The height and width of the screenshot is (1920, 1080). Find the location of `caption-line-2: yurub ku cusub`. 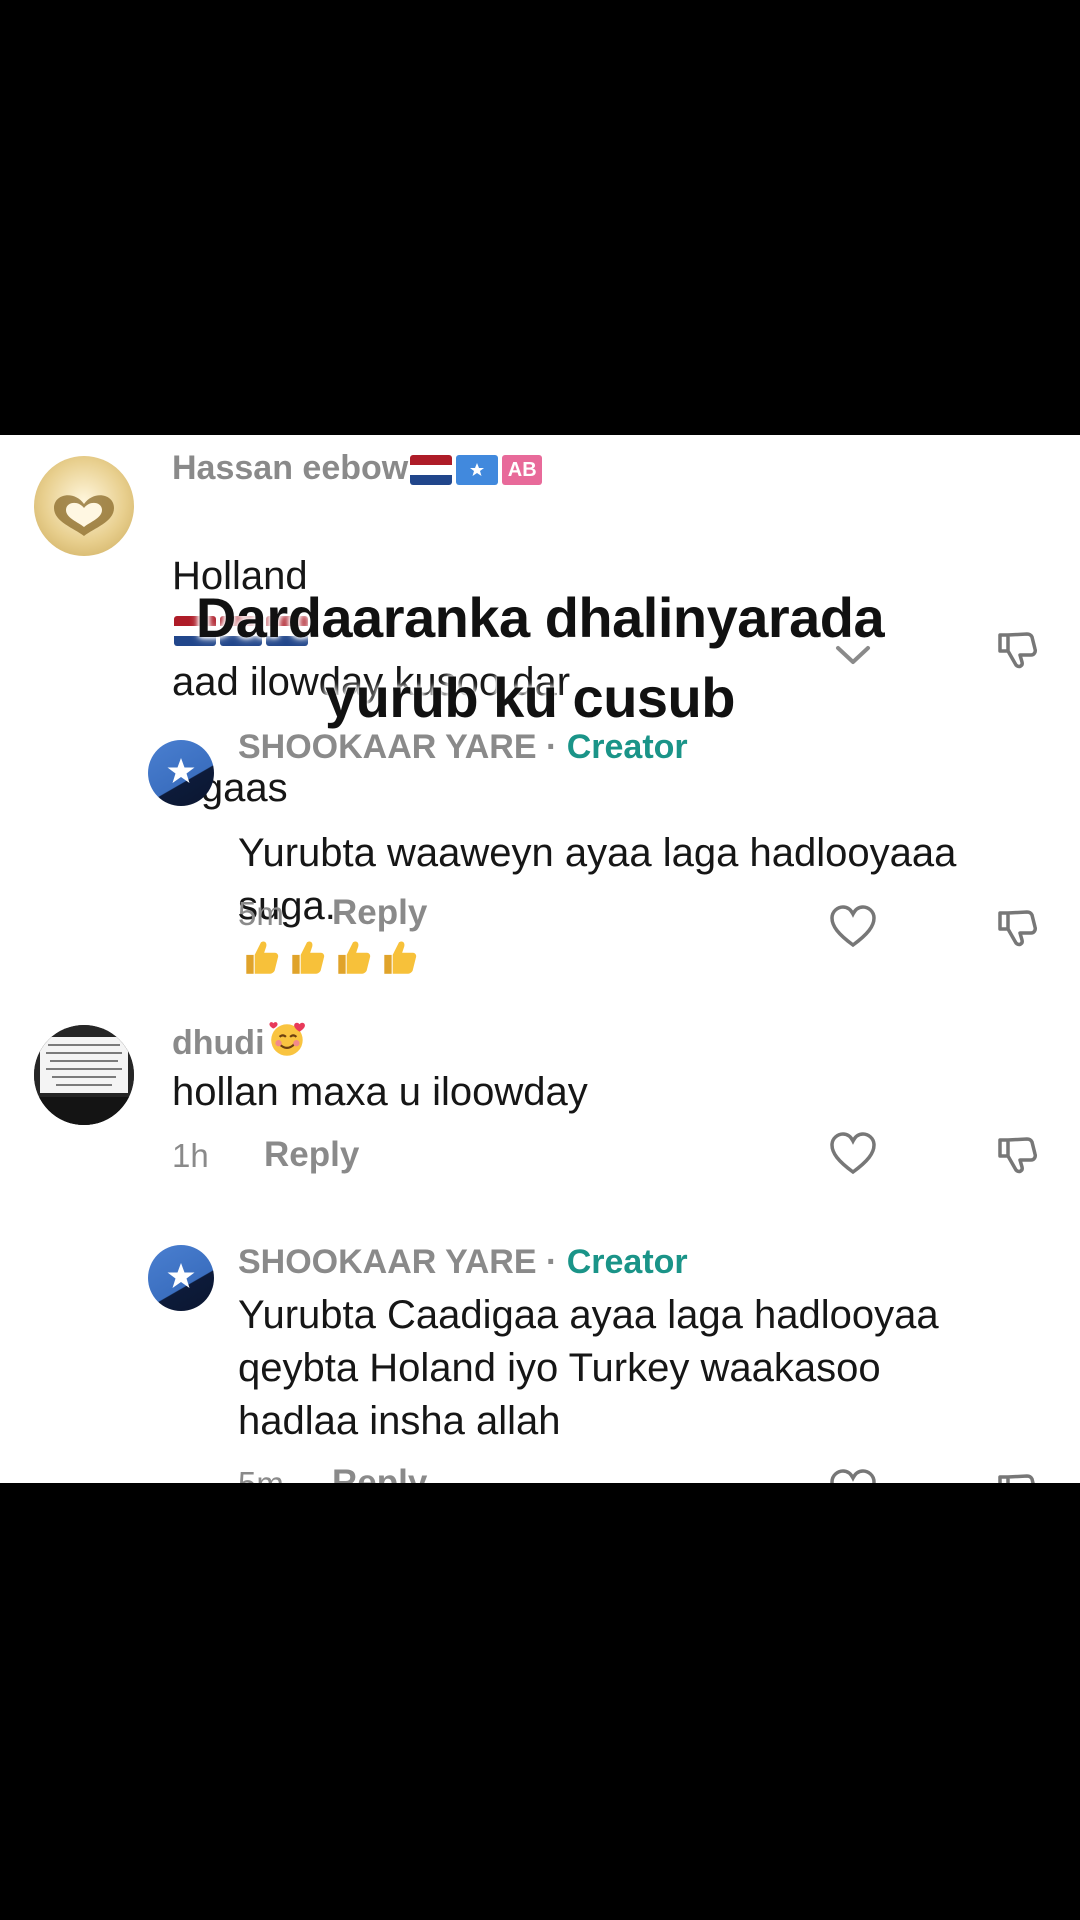

caption-line-2: yurub ku cusub is located at coordinates (530, 697).